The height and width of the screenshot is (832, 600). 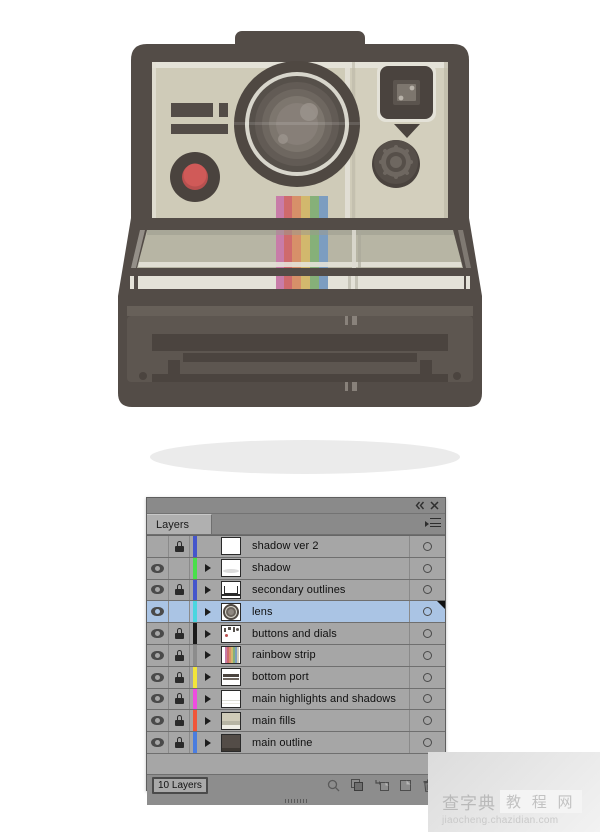 I want to click on layer-row-secondary-outlines: secondary outlines, so click(x=296, y=590).